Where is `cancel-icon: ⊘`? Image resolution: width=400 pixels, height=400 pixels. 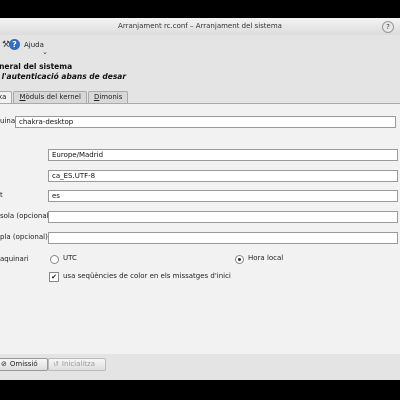 cancel-icon: ⊘ is located at coordinates (4, 364).